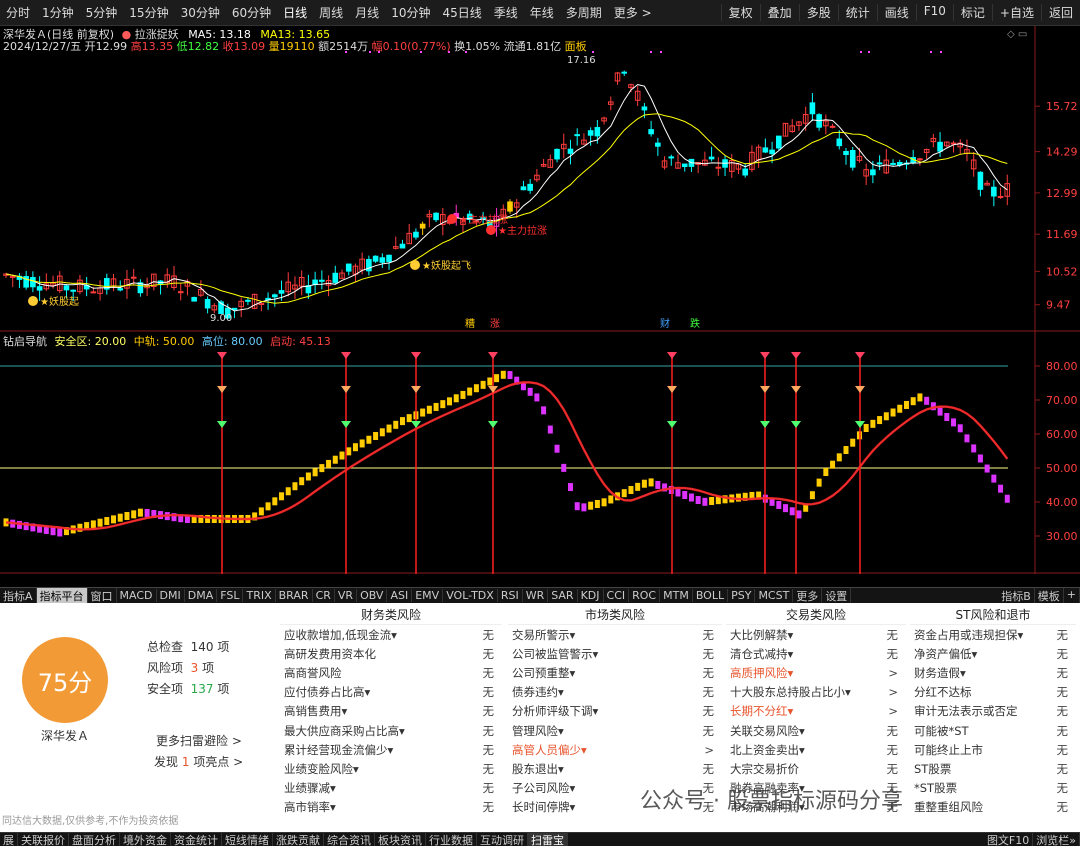 The width and height of the screenshot is (1080, 846). I want to click on period-9: 10分钟, so click(410, 12).